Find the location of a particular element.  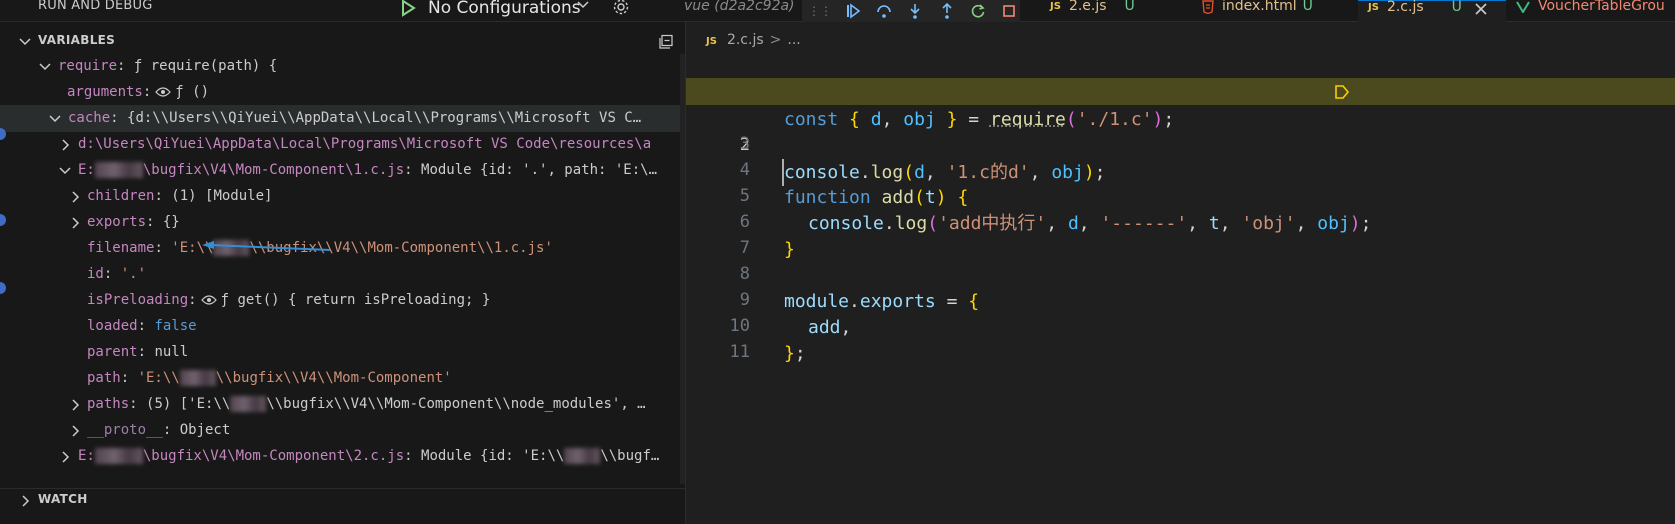

variable-key: paths is located at coordinates (108, 404).